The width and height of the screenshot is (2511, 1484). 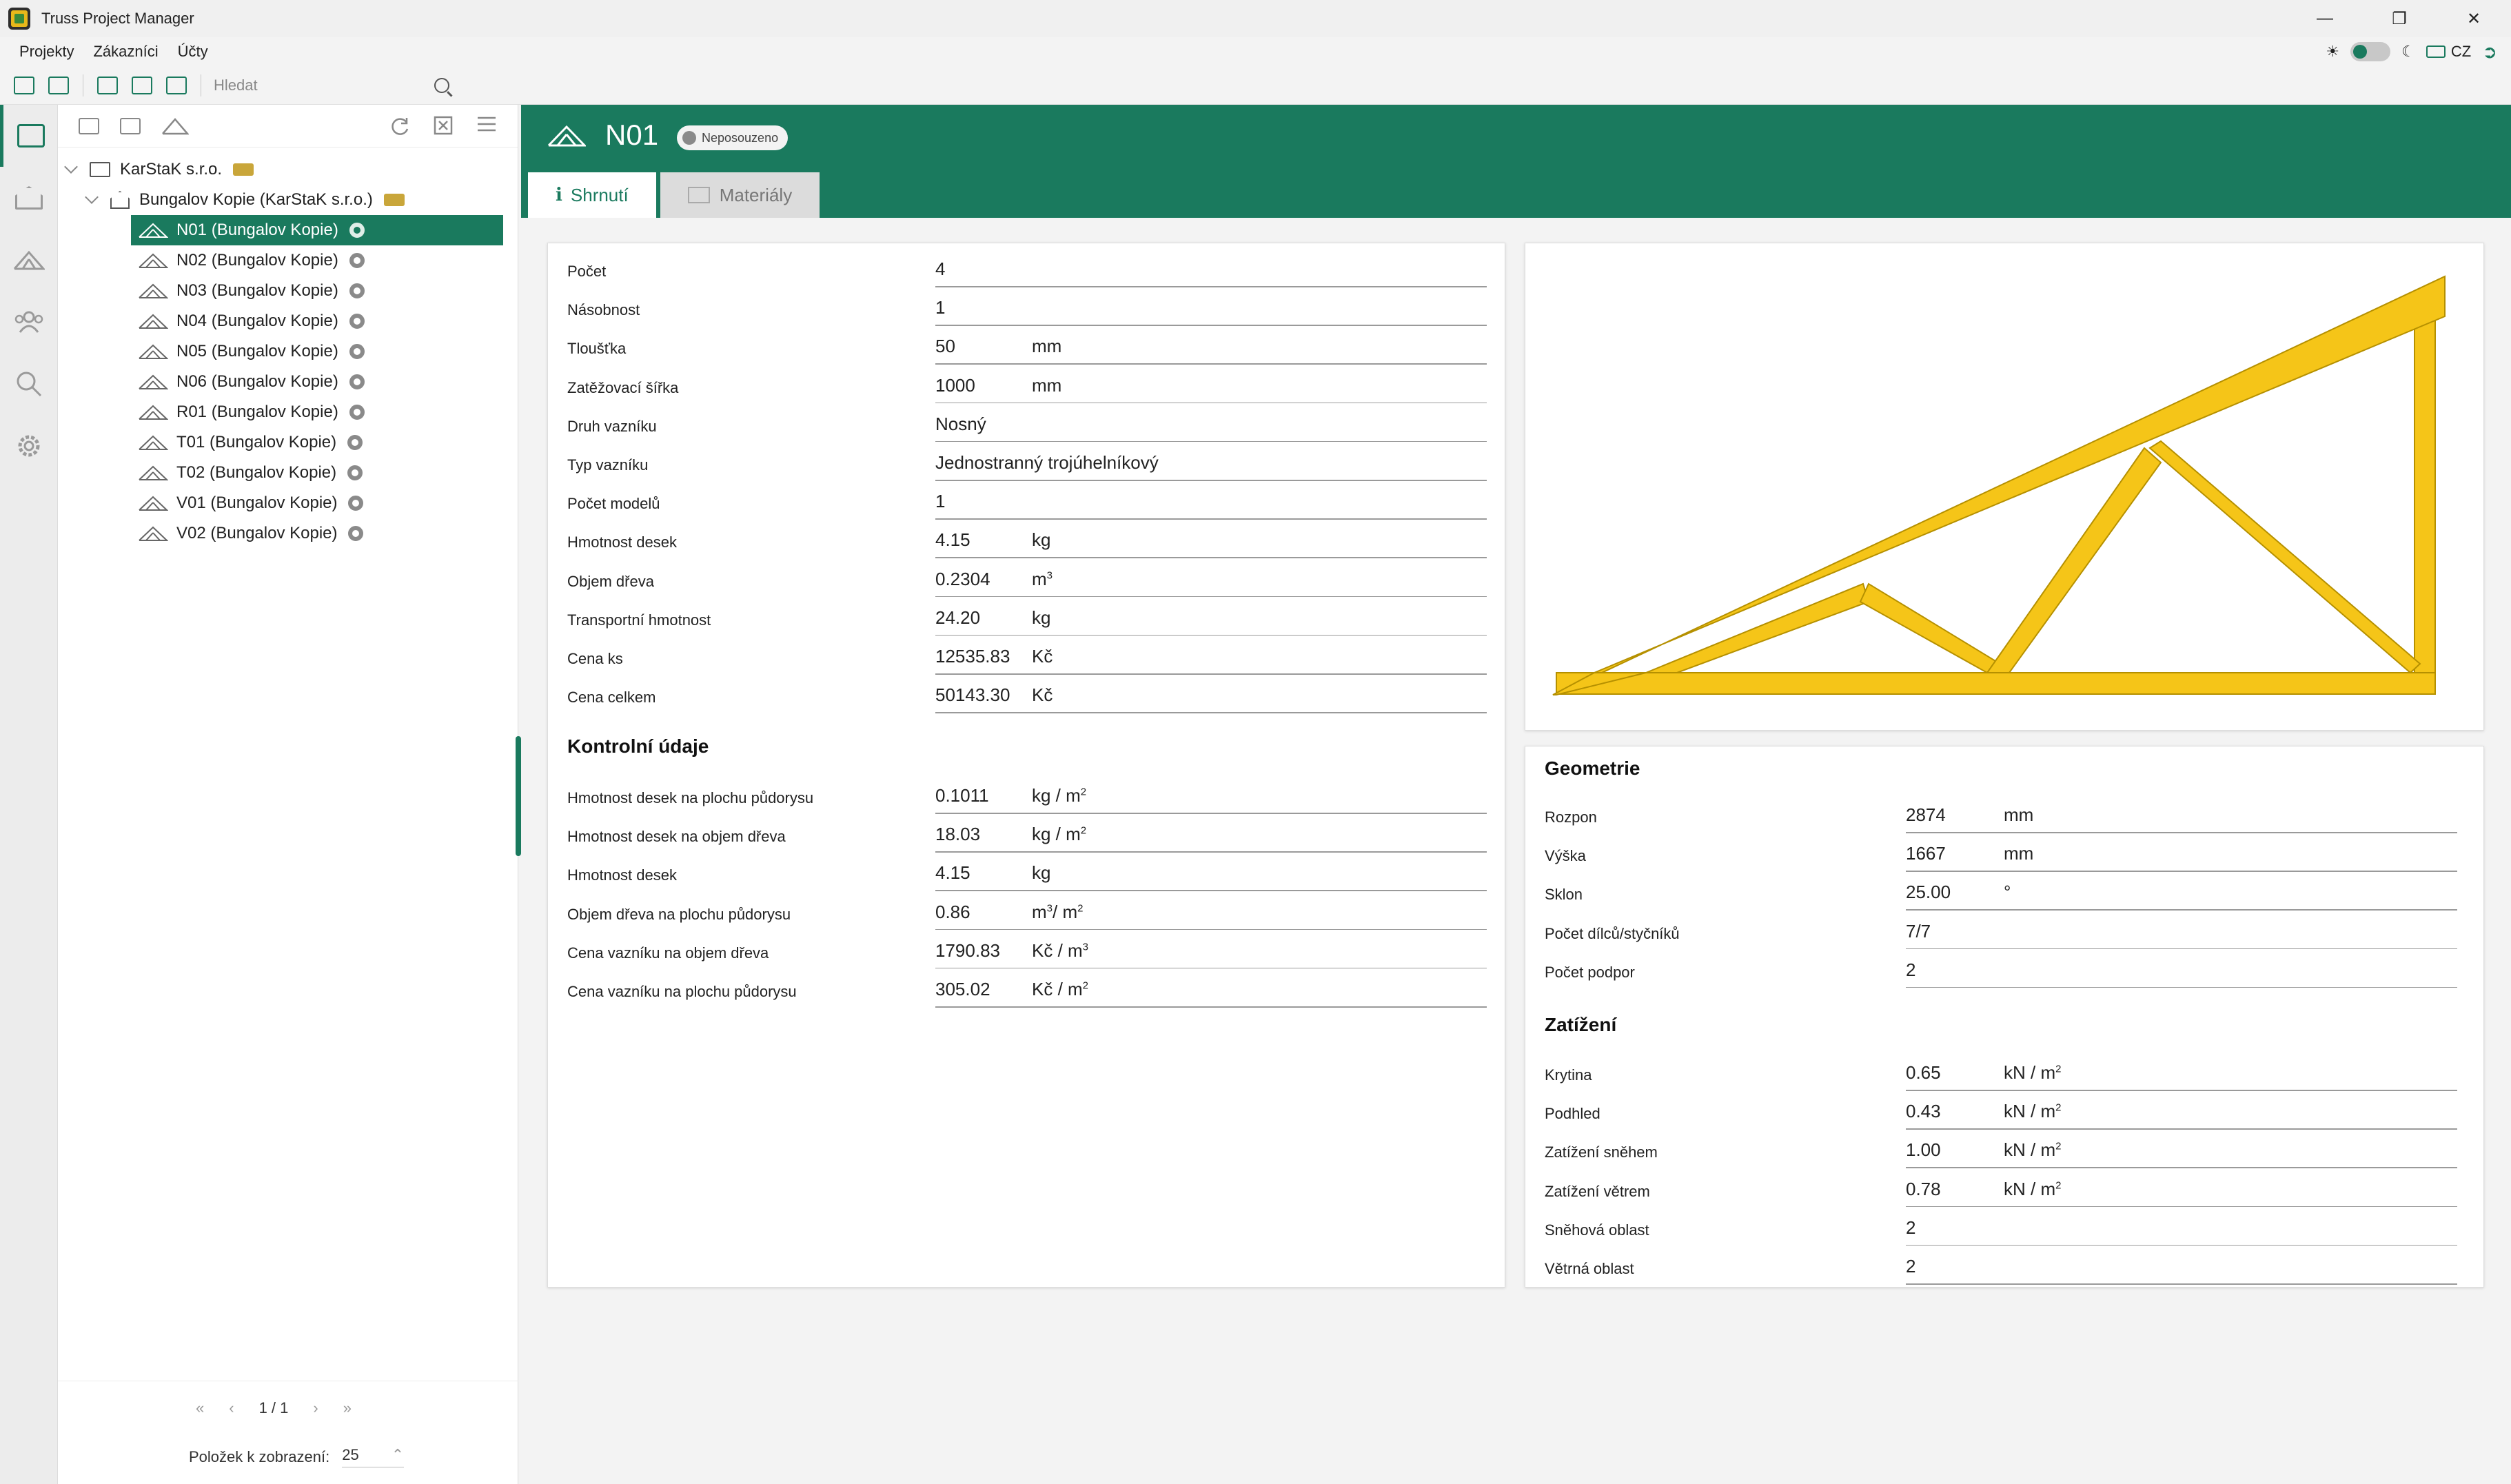 What do you see at coordinates (317, 351) in the screenshot?
I see `tree-item-inner: N05 (Bungalov Kopie)` at bounding box center [317, 351].